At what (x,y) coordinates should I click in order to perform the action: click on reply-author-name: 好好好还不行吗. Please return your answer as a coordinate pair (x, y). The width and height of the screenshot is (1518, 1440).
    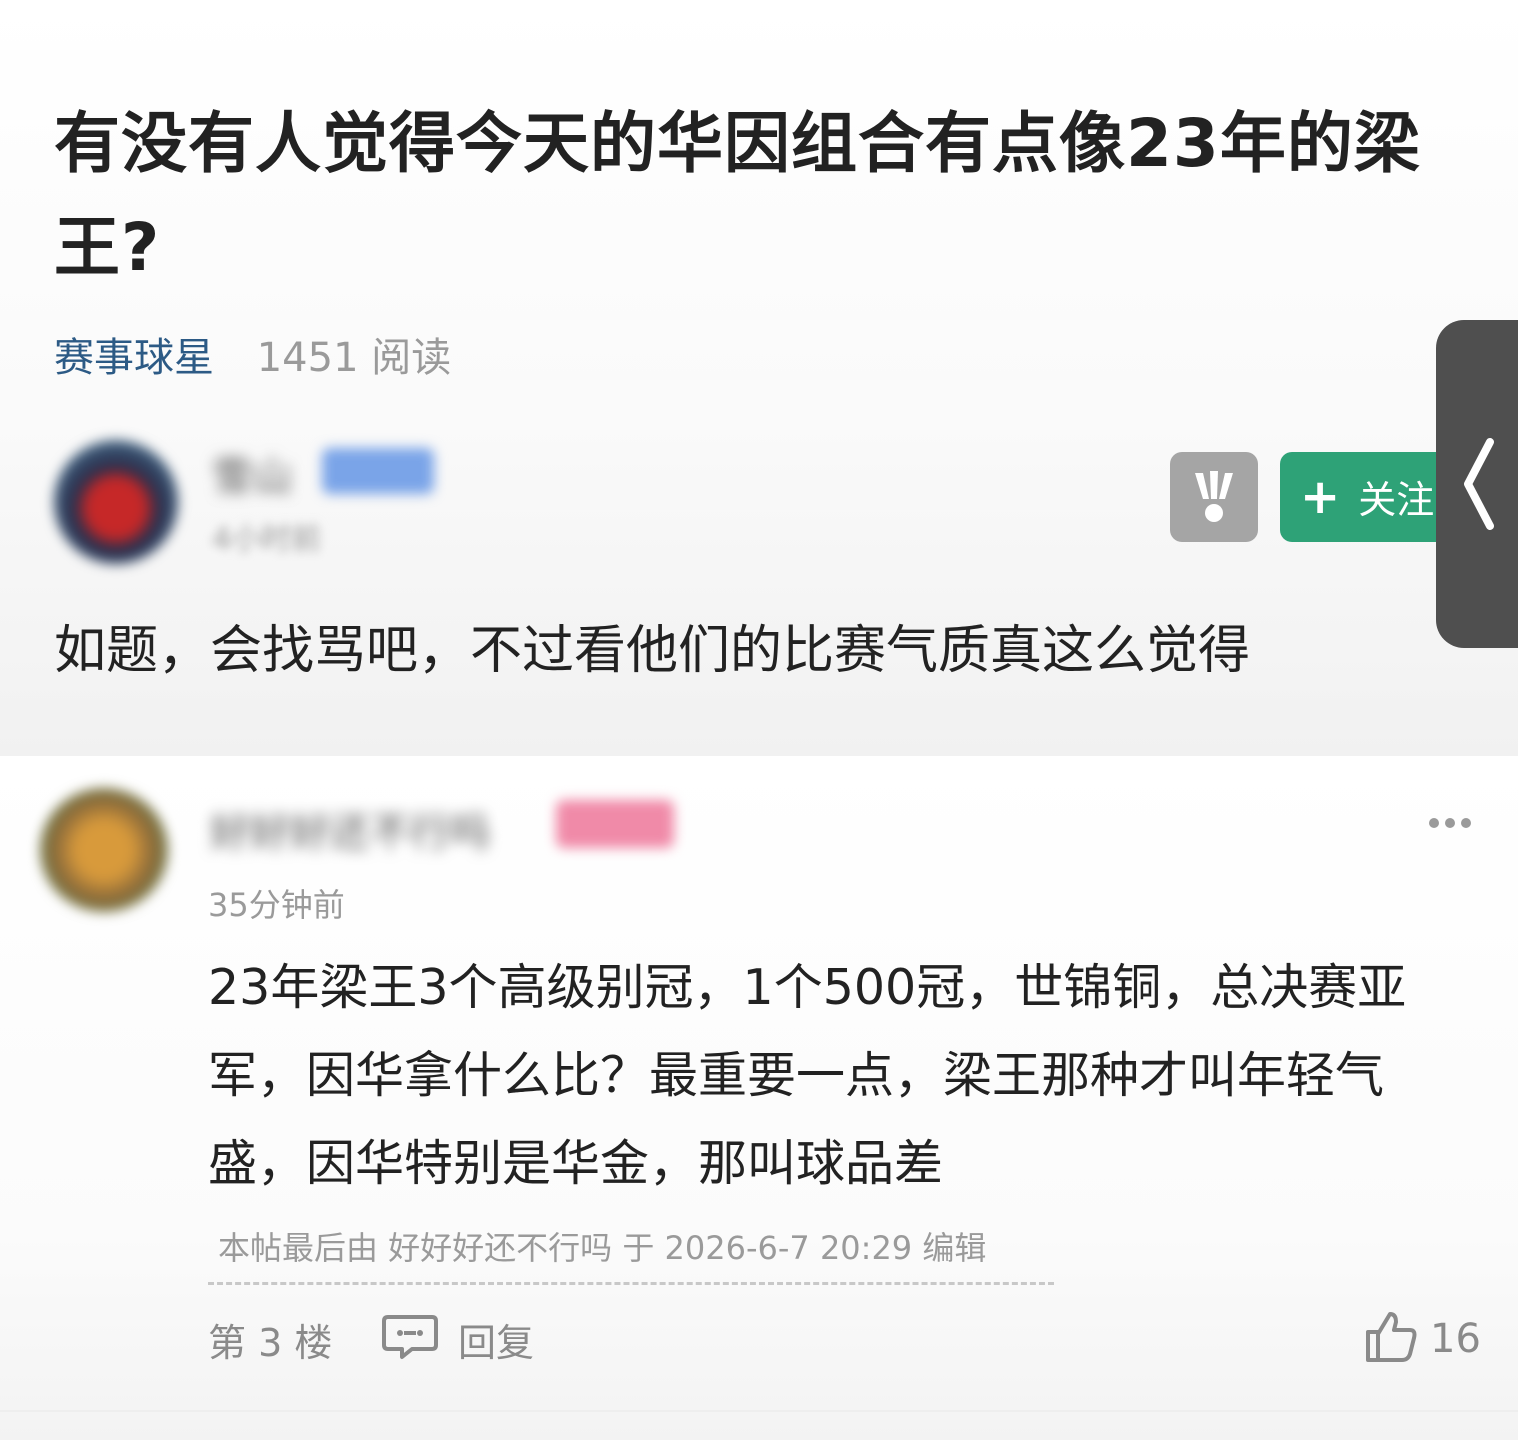
    Looking at the image, I should click on (350, 829).